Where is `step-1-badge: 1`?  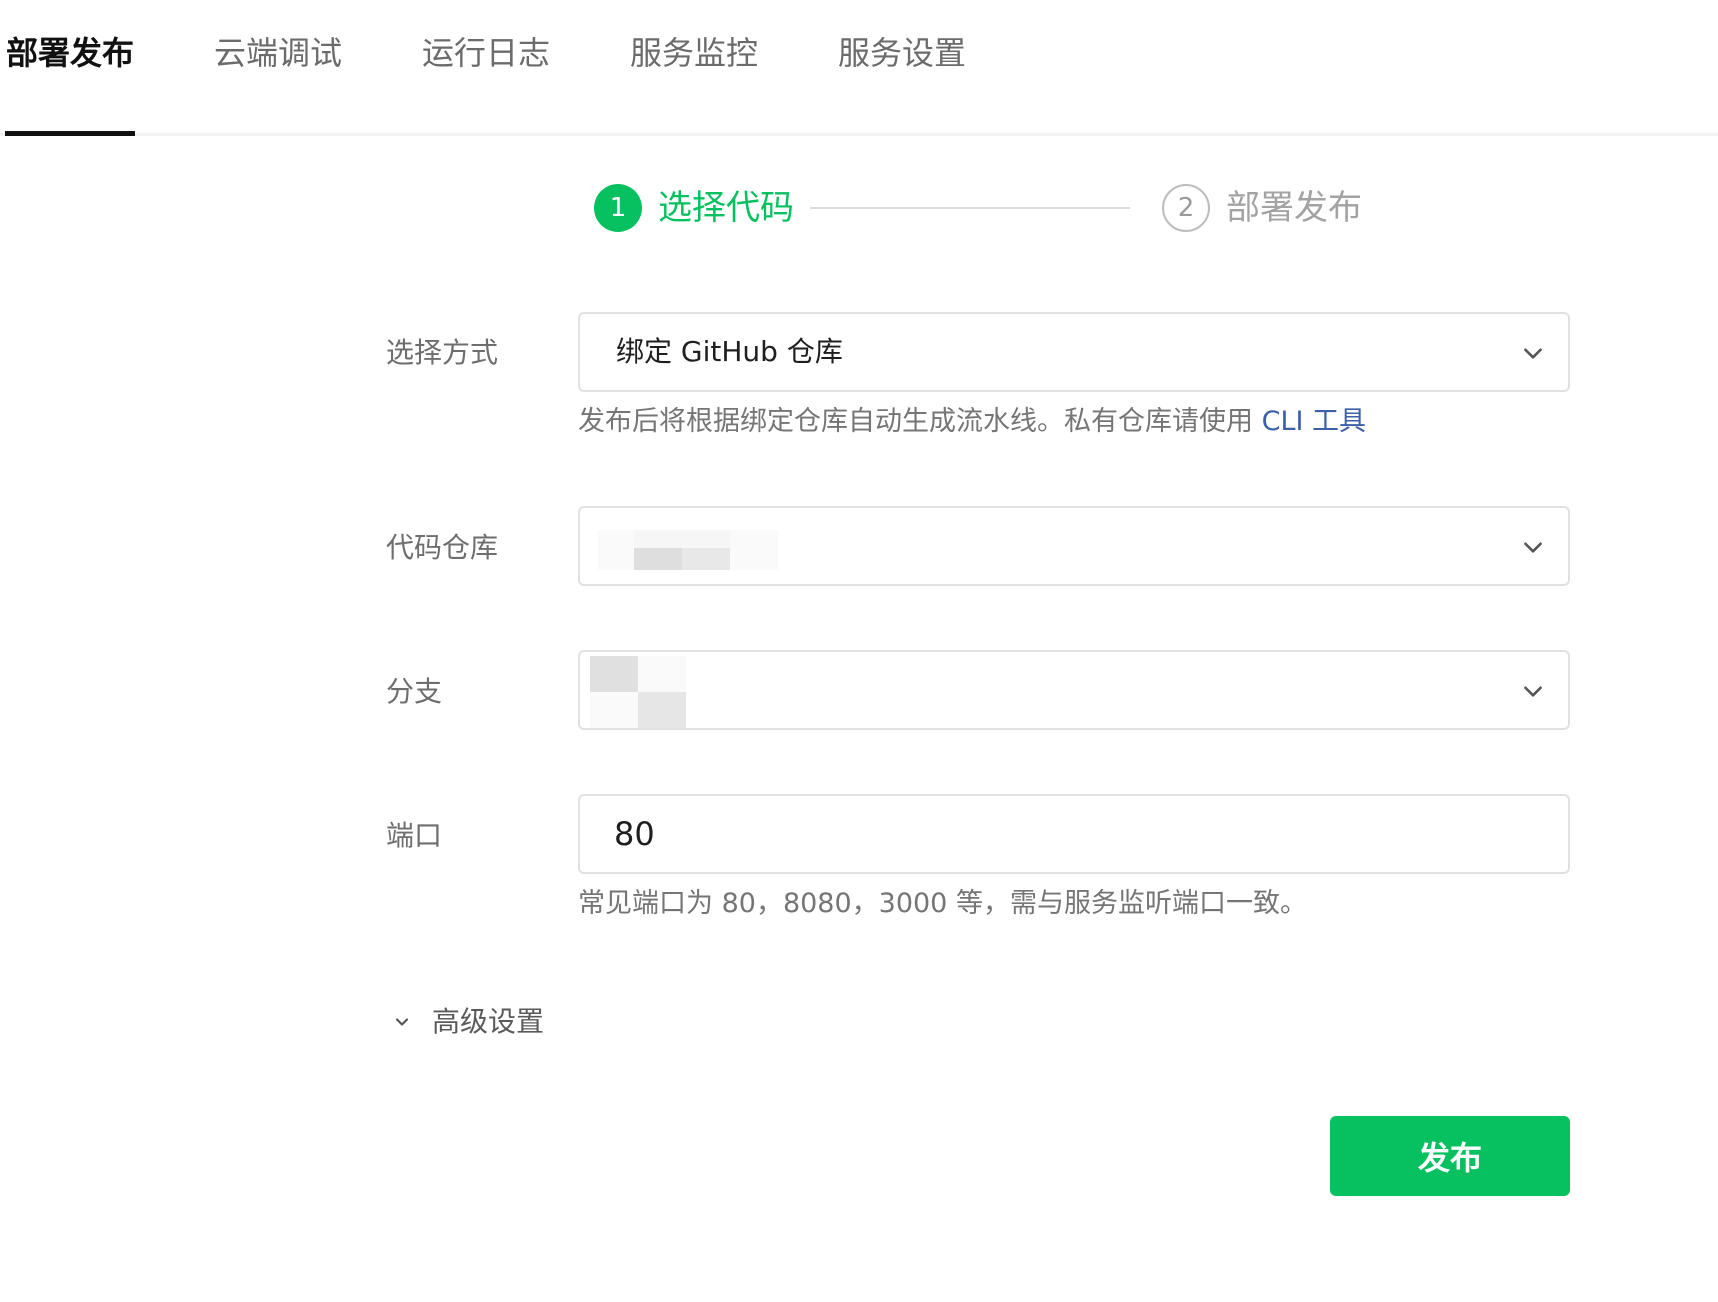 step-1-badge: 1 is located at coordinates (618, 208).